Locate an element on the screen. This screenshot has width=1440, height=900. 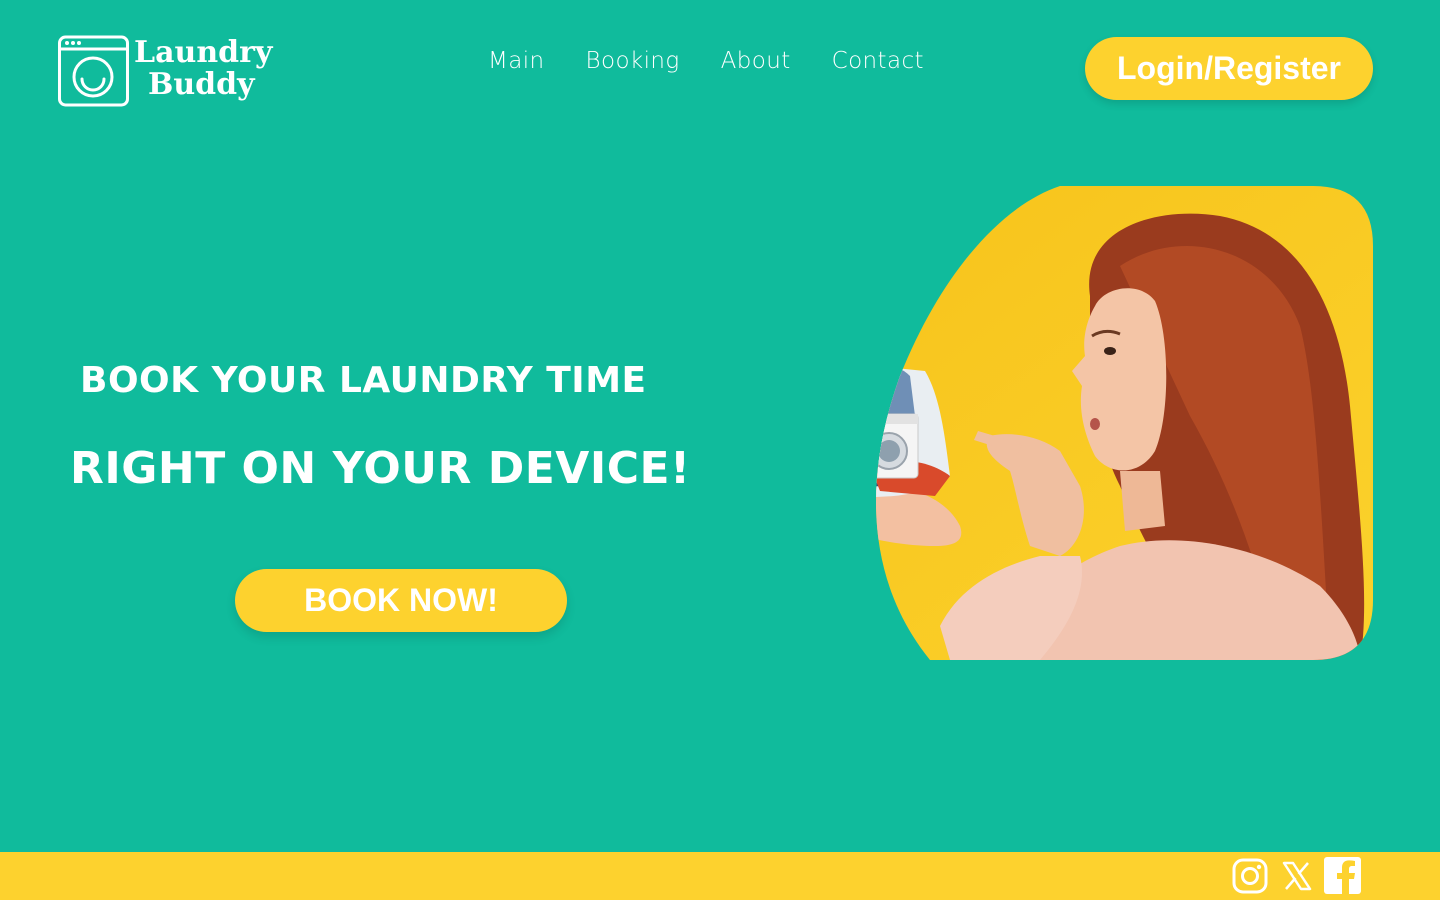
footer is located at coordinates (720, 876).